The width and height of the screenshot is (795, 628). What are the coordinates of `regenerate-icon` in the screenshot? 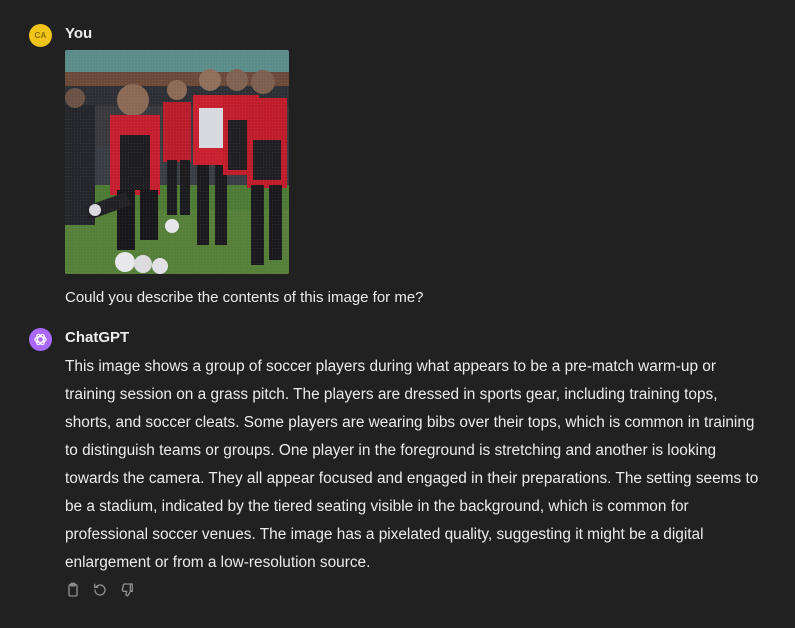 It's located at (100, 589).